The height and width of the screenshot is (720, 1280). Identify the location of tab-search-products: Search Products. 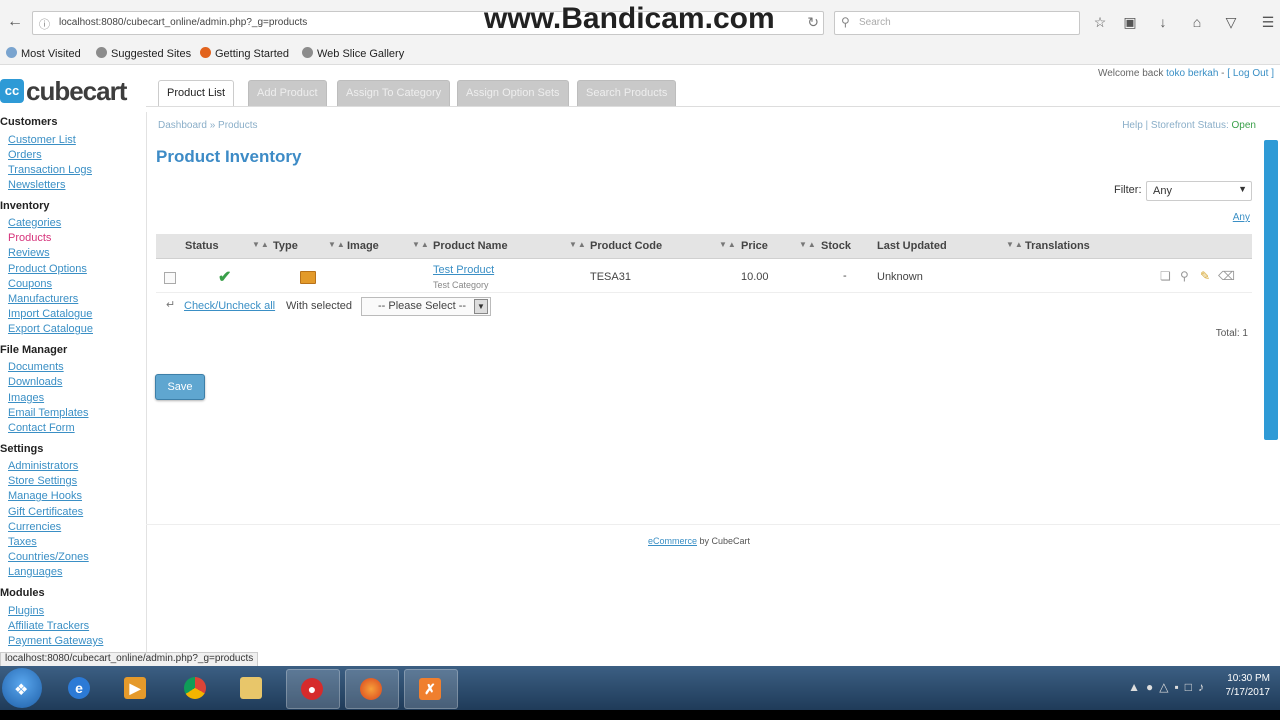
(627, 93).